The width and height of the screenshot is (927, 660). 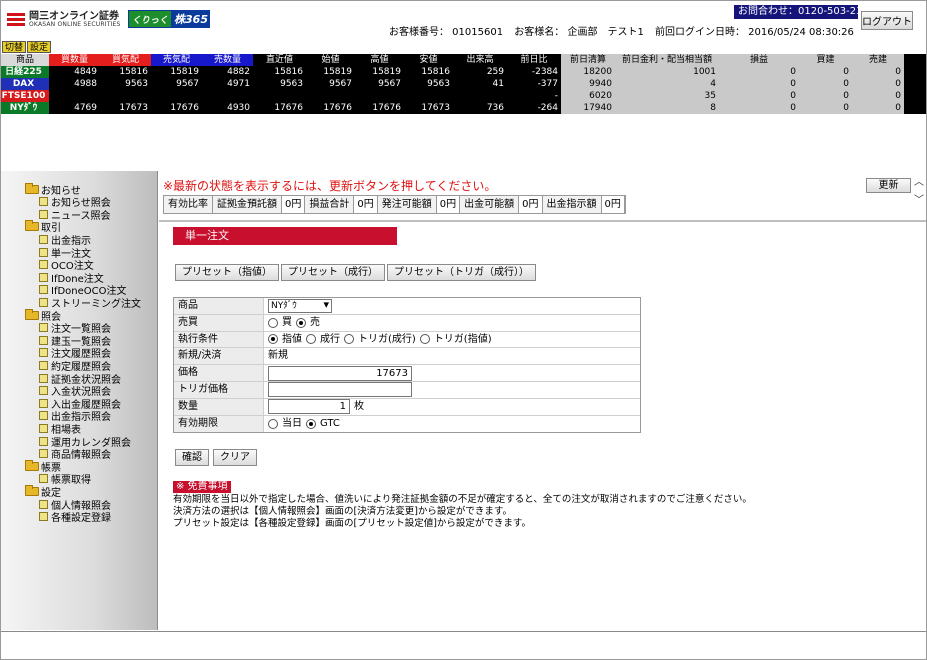 I want to click on preset-limit-button: プリセット（指値）, so click(x=227, y=272).